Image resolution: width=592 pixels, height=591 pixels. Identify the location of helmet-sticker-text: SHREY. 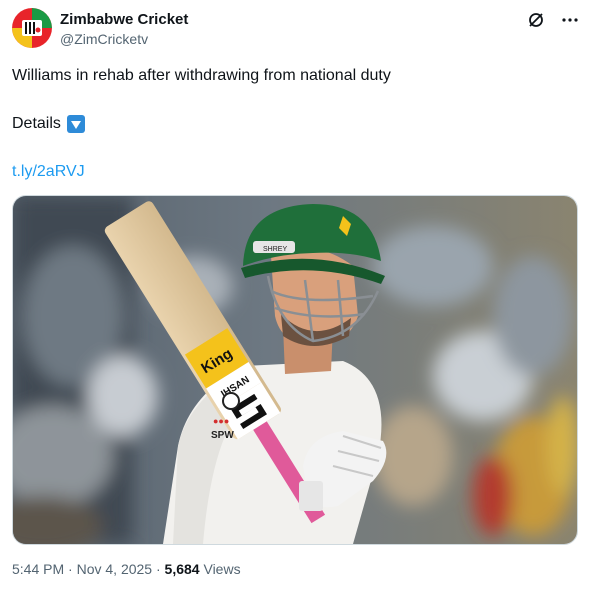
(275, 249).